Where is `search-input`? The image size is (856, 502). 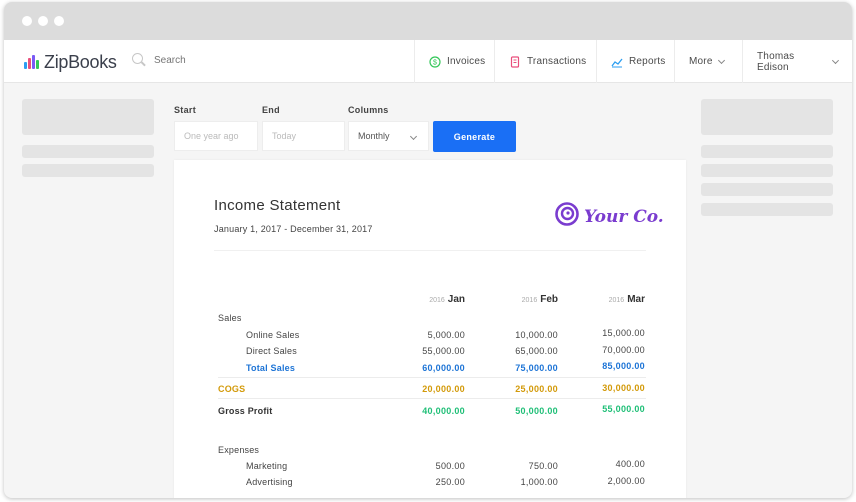
search-input is located at coordinates (214, 60).